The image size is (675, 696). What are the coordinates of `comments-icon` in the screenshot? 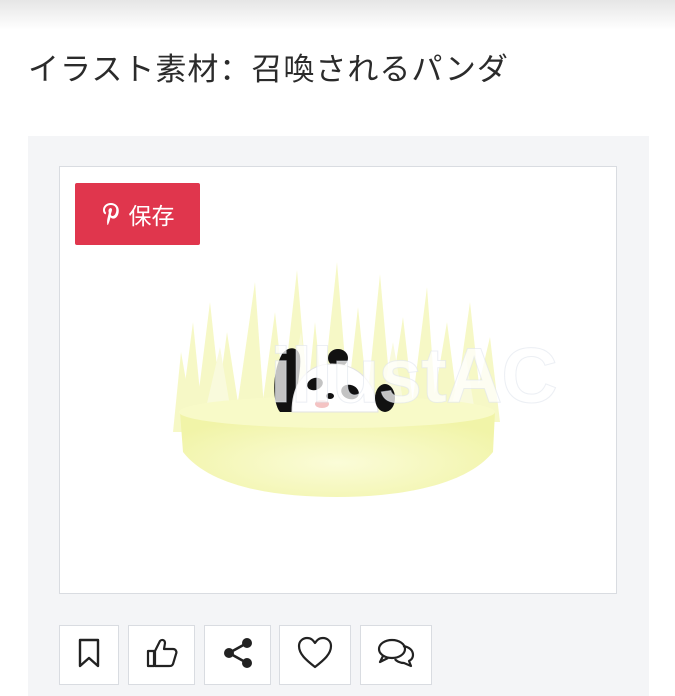 It's located at (396, 655).